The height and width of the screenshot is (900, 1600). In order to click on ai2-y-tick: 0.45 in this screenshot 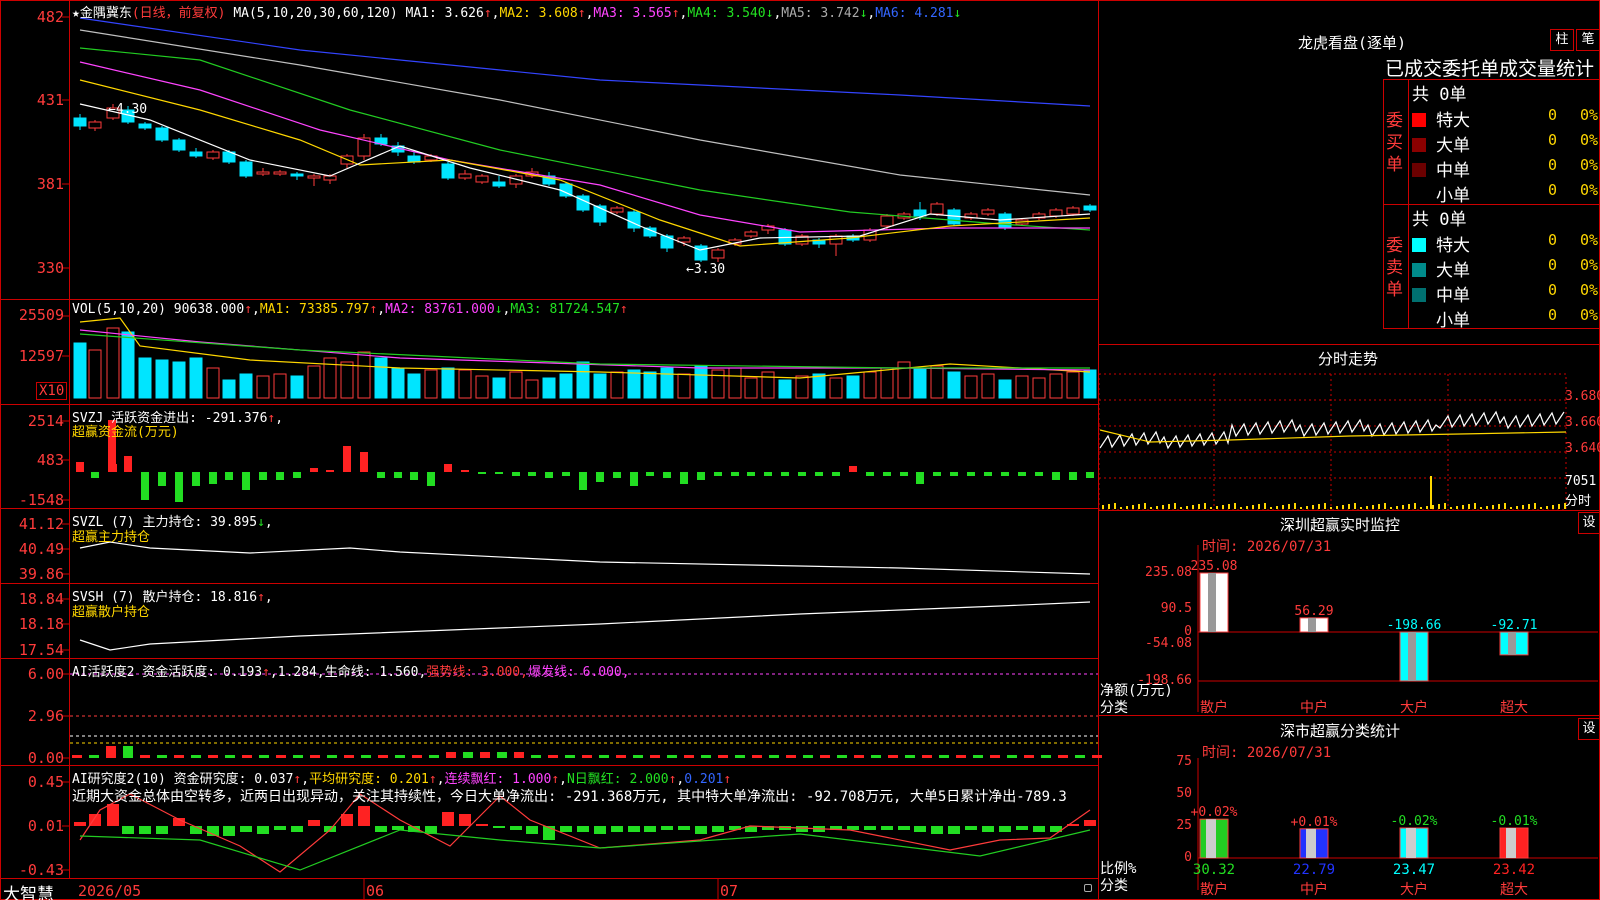, I will do `click(45, 782)`.